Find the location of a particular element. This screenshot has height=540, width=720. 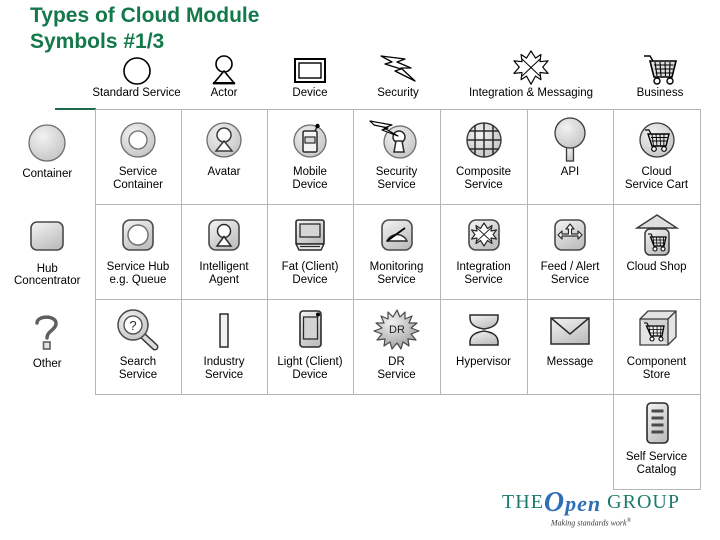

cell-label: Self Service Catalog is located at coordinates (656, 463).